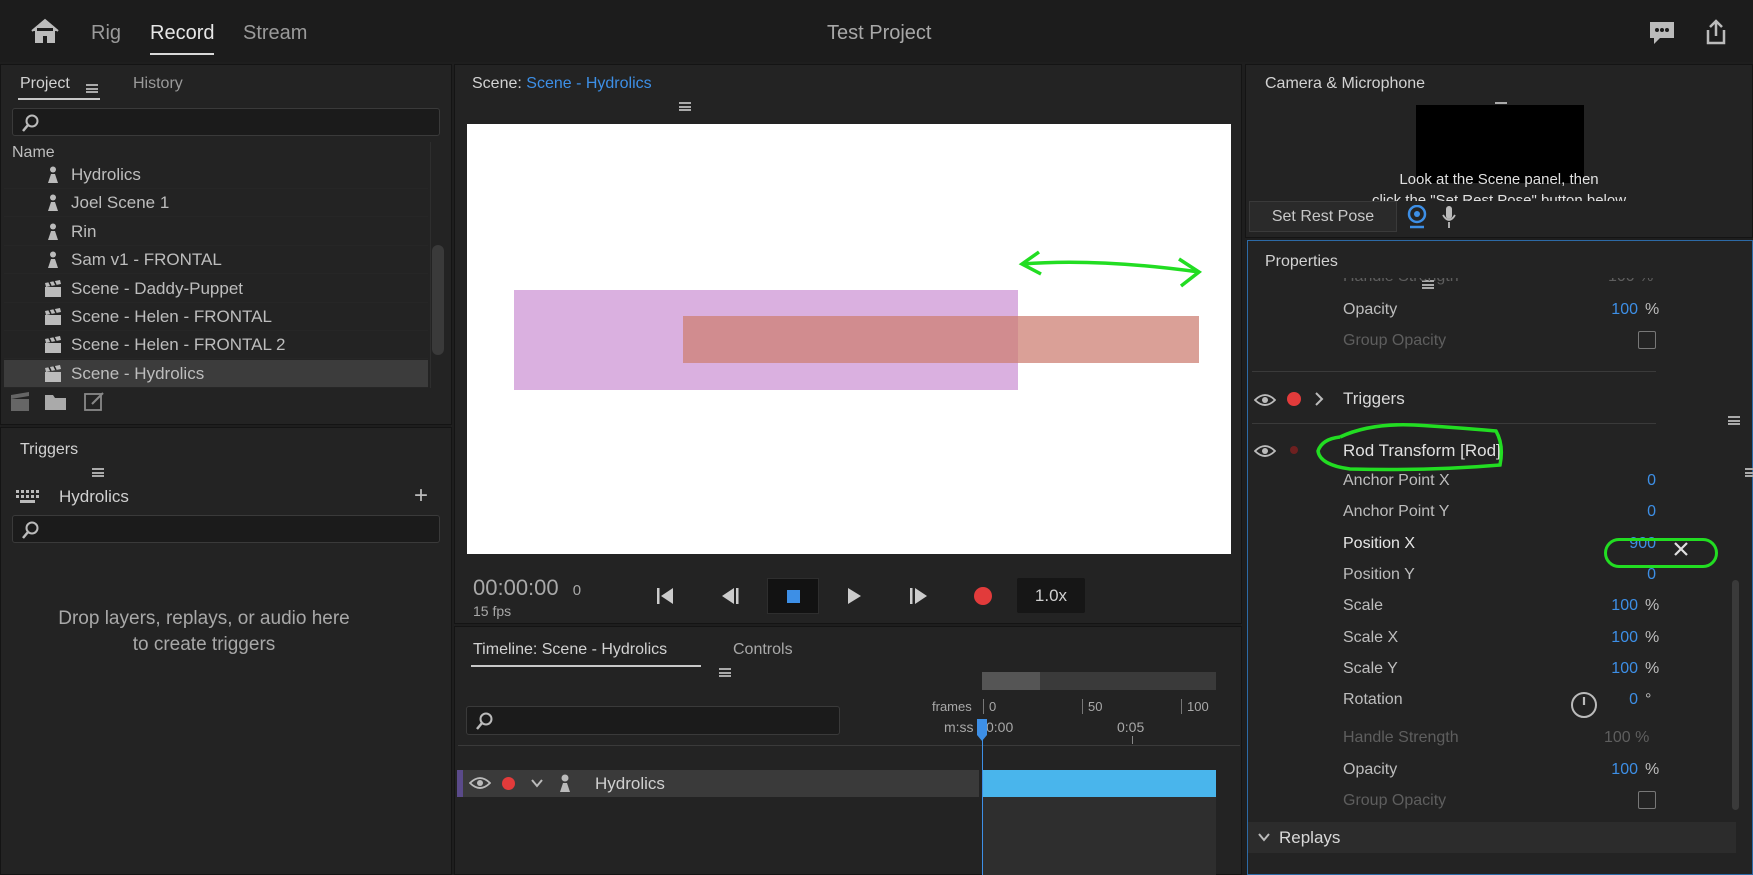 The width and height of the screenshot is (1753, 875). What do you see at coordinates (527, 588) in the screenshot?
I see `timecode-display: 00:00:00 0` at bounding box center [527, 588].